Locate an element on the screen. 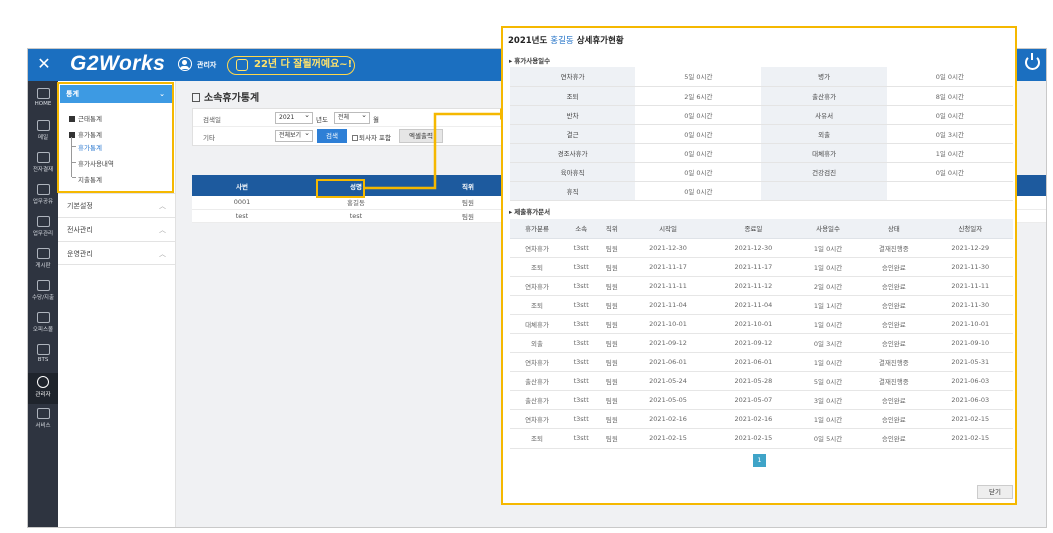  nav-item-expense: 수당/지출 is located at coordinates (43, 292).